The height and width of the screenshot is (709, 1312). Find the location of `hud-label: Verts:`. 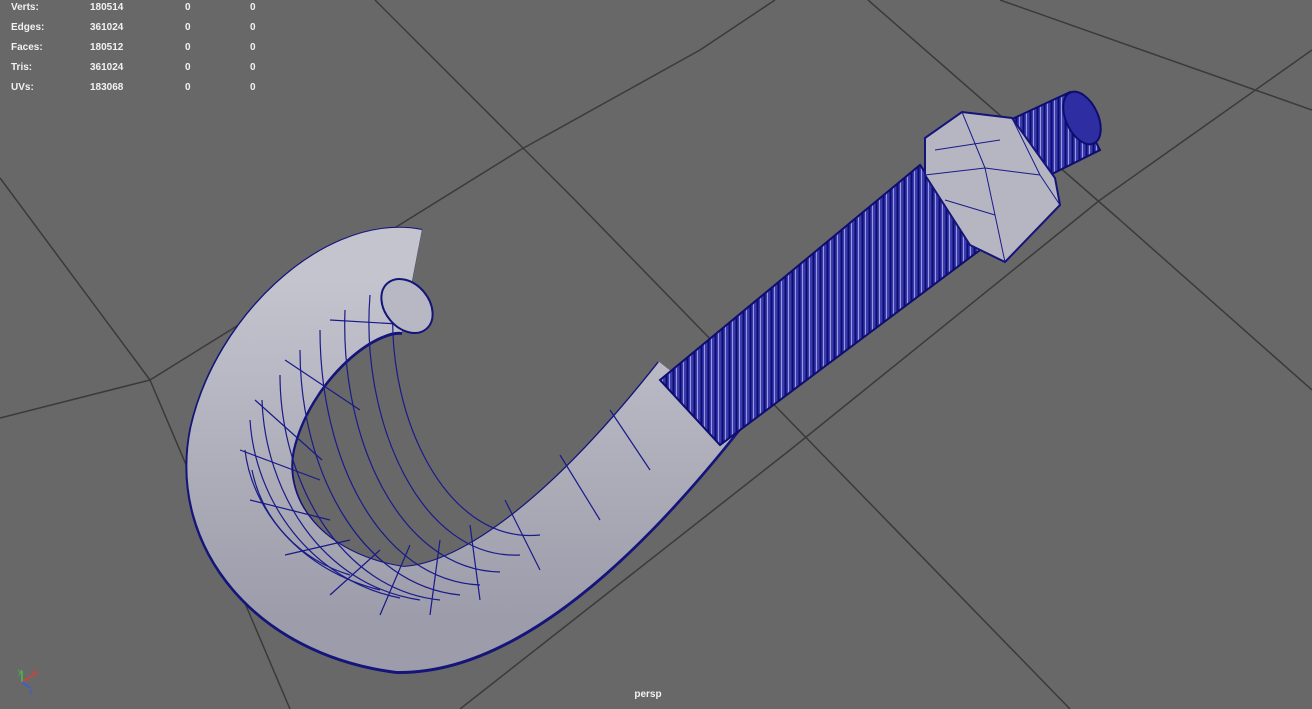

hud-label: Verts: is located at coordinates (25, 7).